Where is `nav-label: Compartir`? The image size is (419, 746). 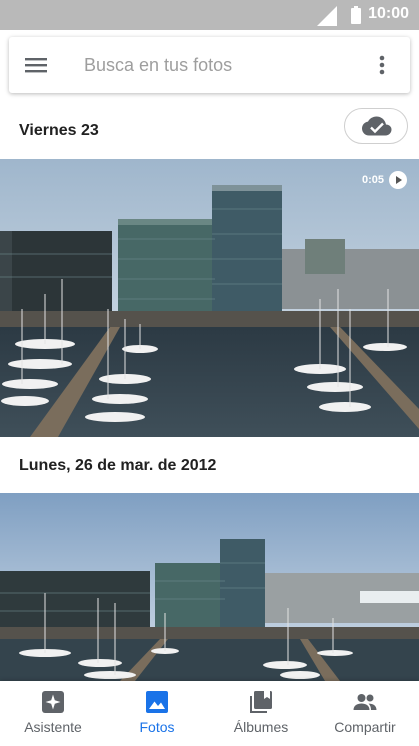 nav-label: Compartir is located at coordinates (365, 727).